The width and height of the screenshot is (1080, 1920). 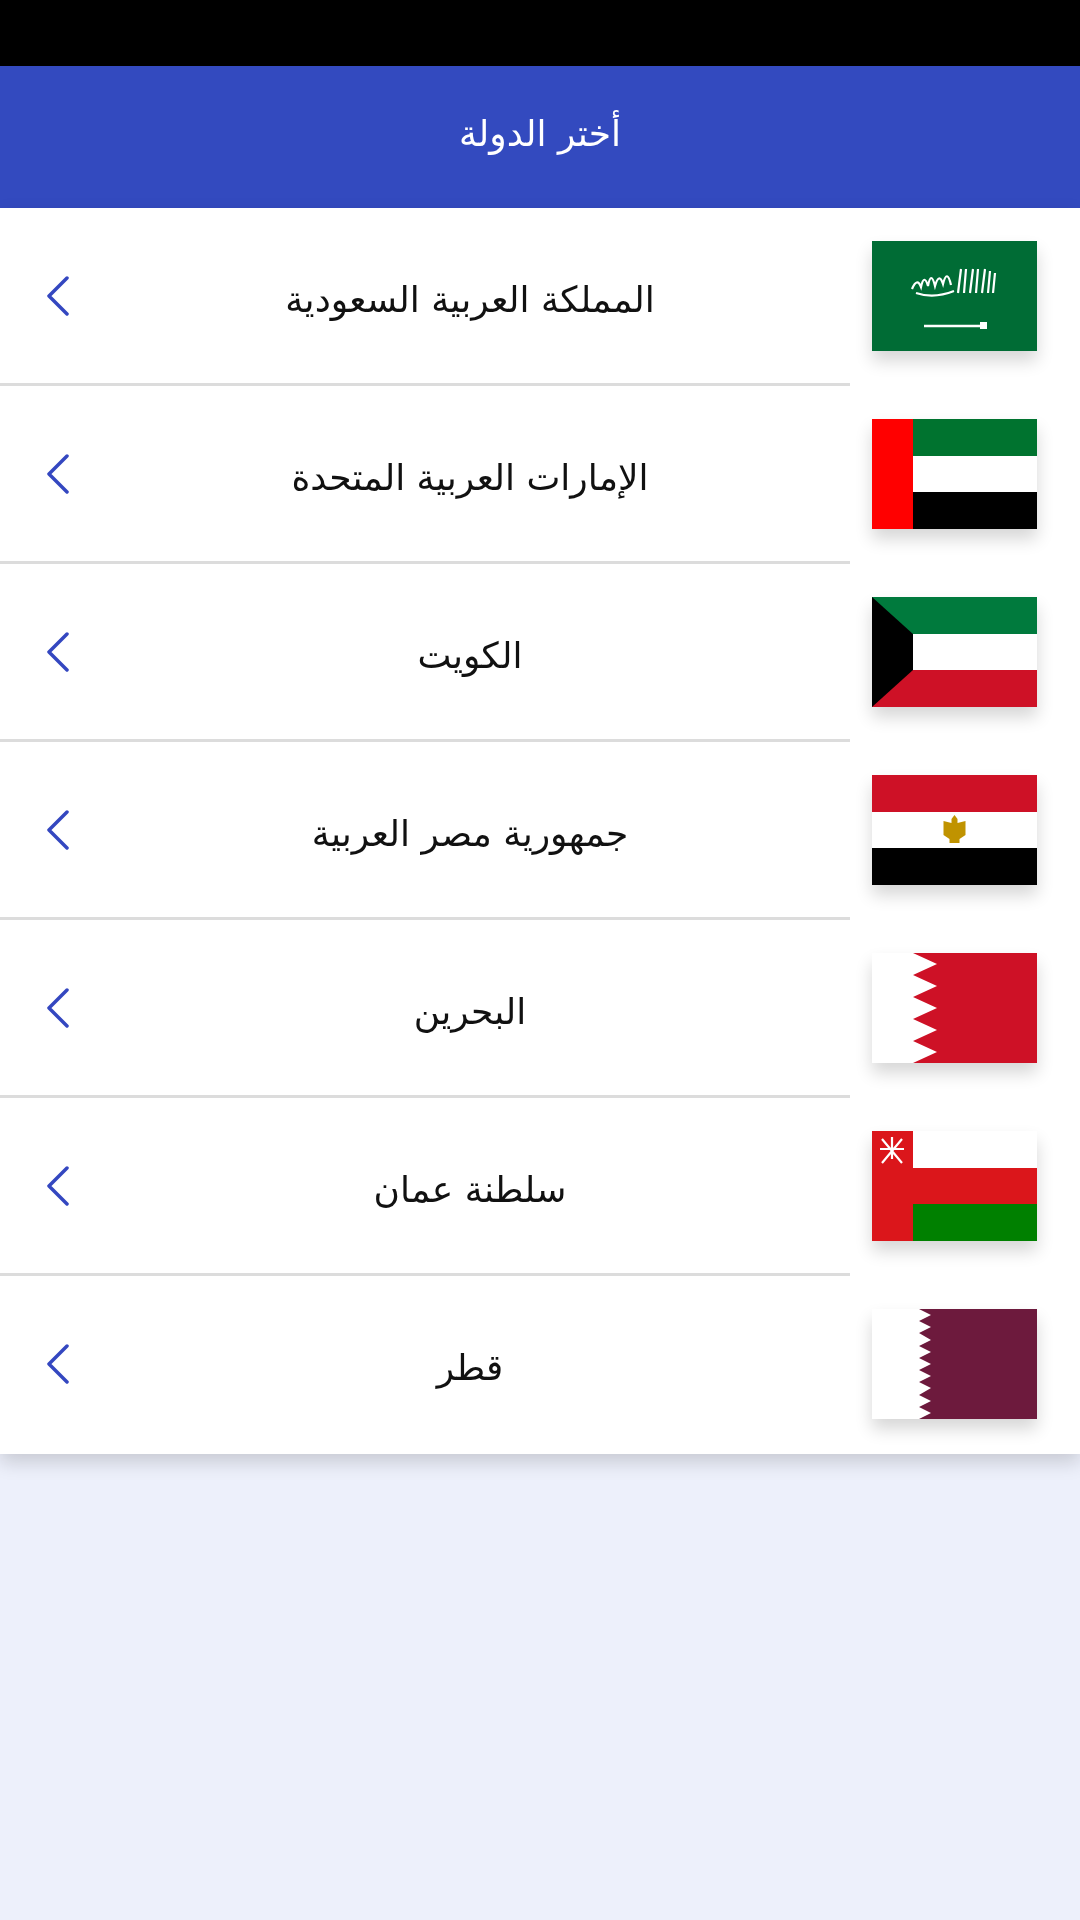 What do you see at coordinates (540, 134) in the screenshot?
I see `screen-title: أختر الدولة` at bounding box center [540, 134].